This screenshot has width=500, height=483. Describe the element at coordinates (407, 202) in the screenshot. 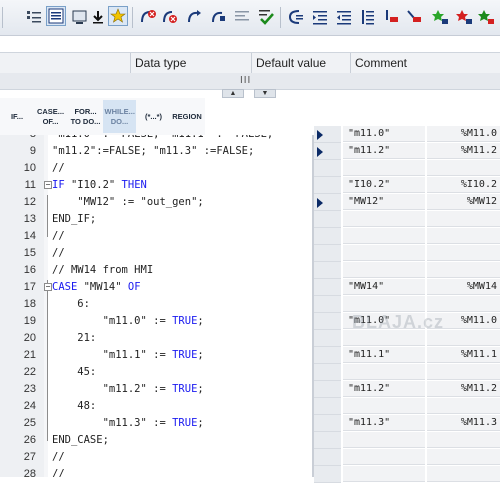

I see `monitor-row: "MW12" %MW12` at that location.